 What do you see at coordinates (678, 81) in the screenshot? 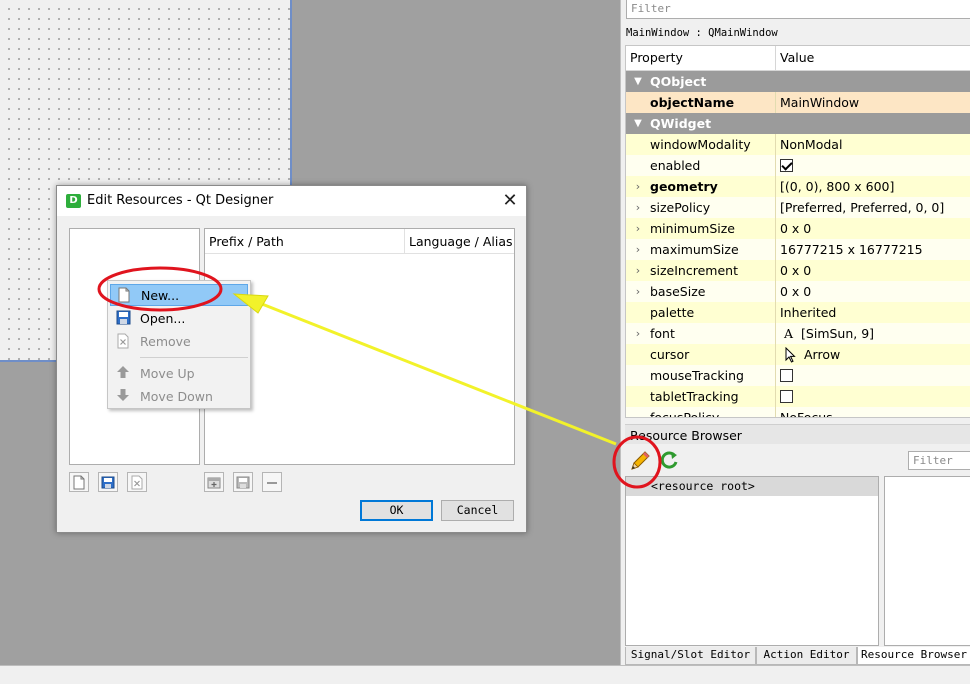
I see `group-label: QObject` at bounding box center [678, 81].